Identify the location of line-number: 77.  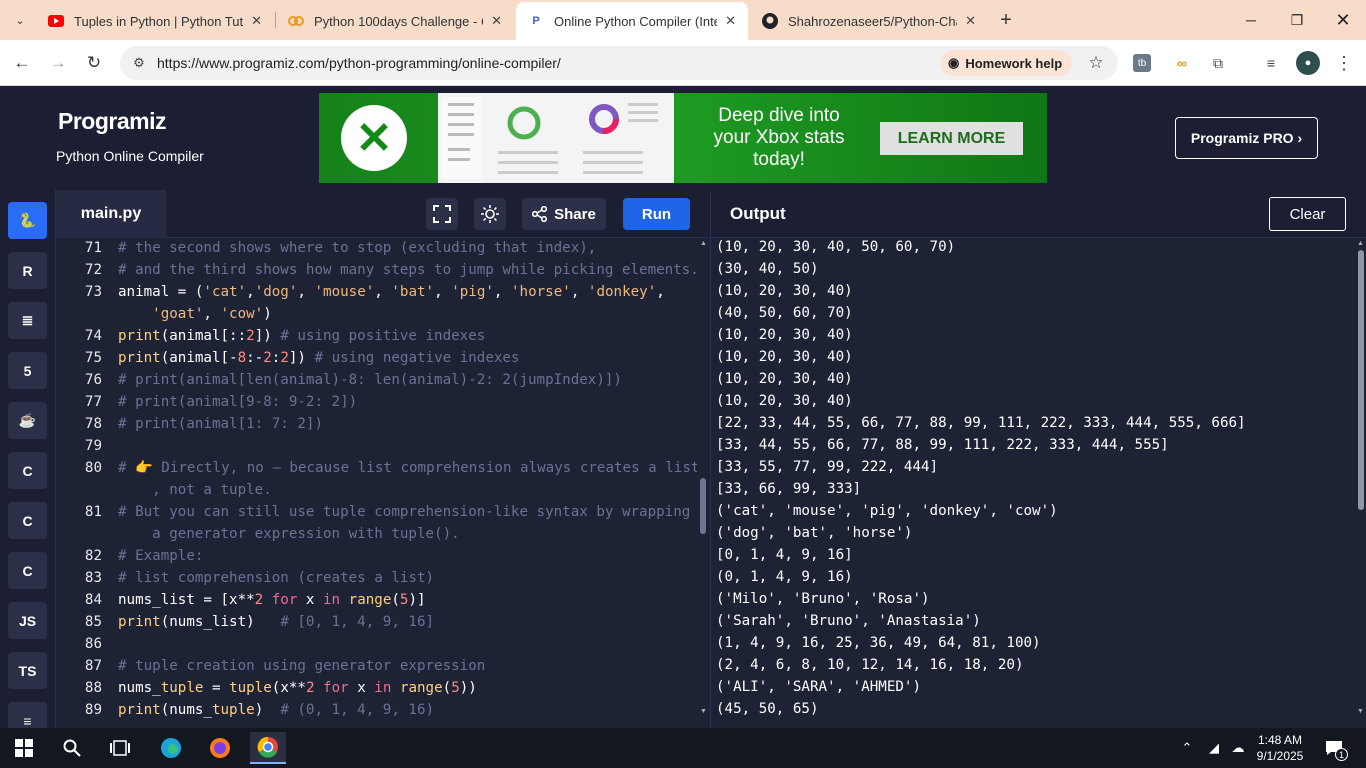
(93, 402).